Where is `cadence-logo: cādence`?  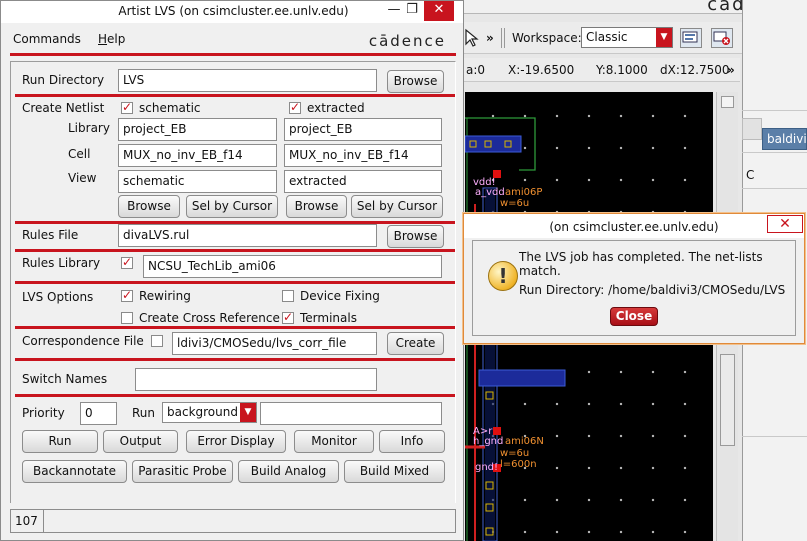
cadence-logo: cādence is located at coordinates (407, 41).